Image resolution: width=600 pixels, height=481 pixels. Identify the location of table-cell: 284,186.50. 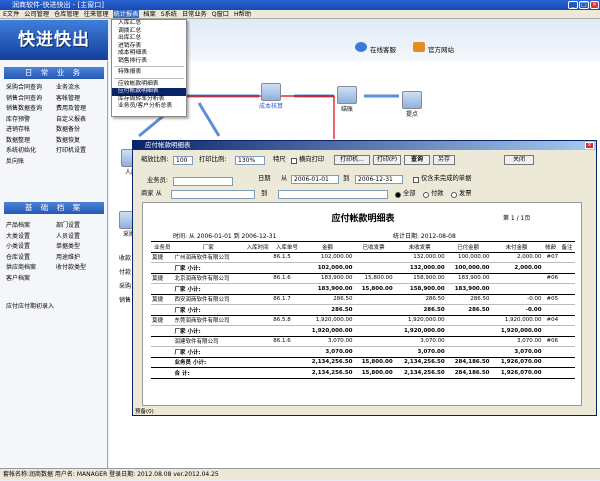
(468, 362).